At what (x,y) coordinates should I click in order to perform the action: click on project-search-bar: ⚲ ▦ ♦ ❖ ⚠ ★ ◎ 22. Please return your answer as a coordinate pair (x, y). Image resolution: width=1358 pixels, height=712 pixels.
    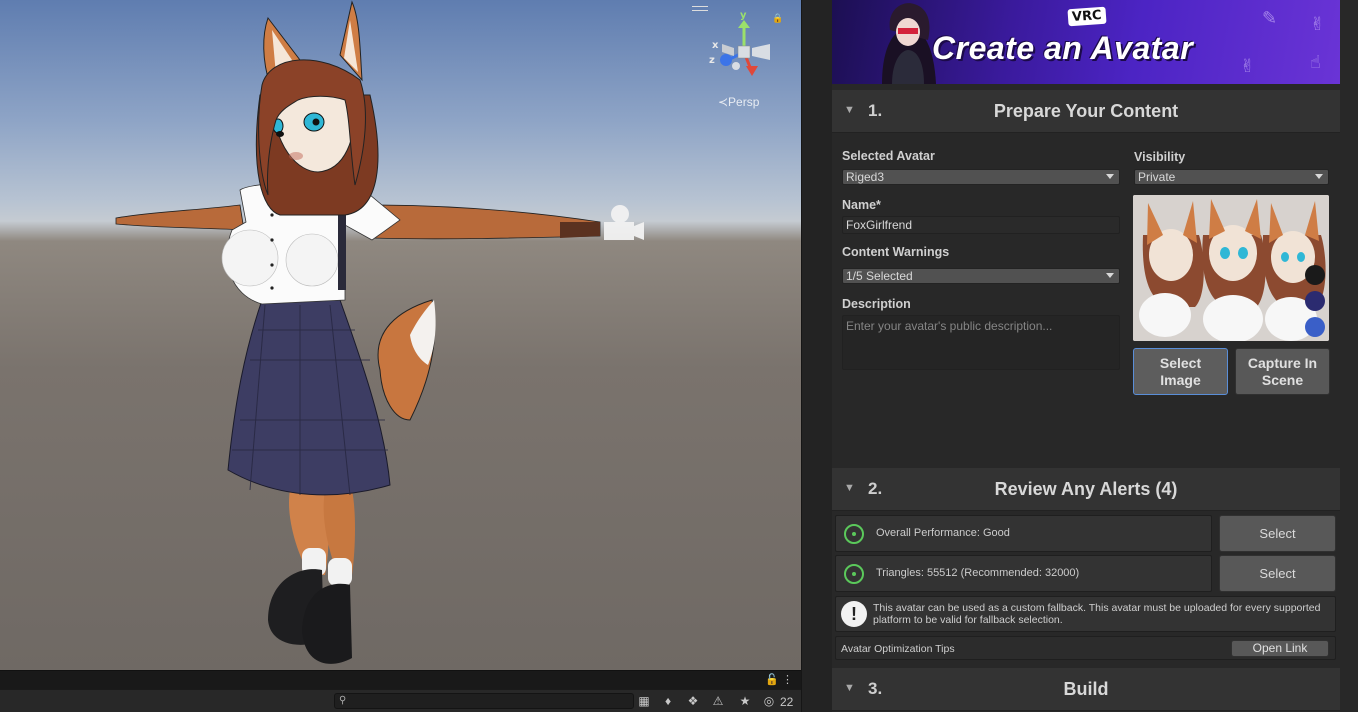
    Looking at the image, I should click on (400, 700).